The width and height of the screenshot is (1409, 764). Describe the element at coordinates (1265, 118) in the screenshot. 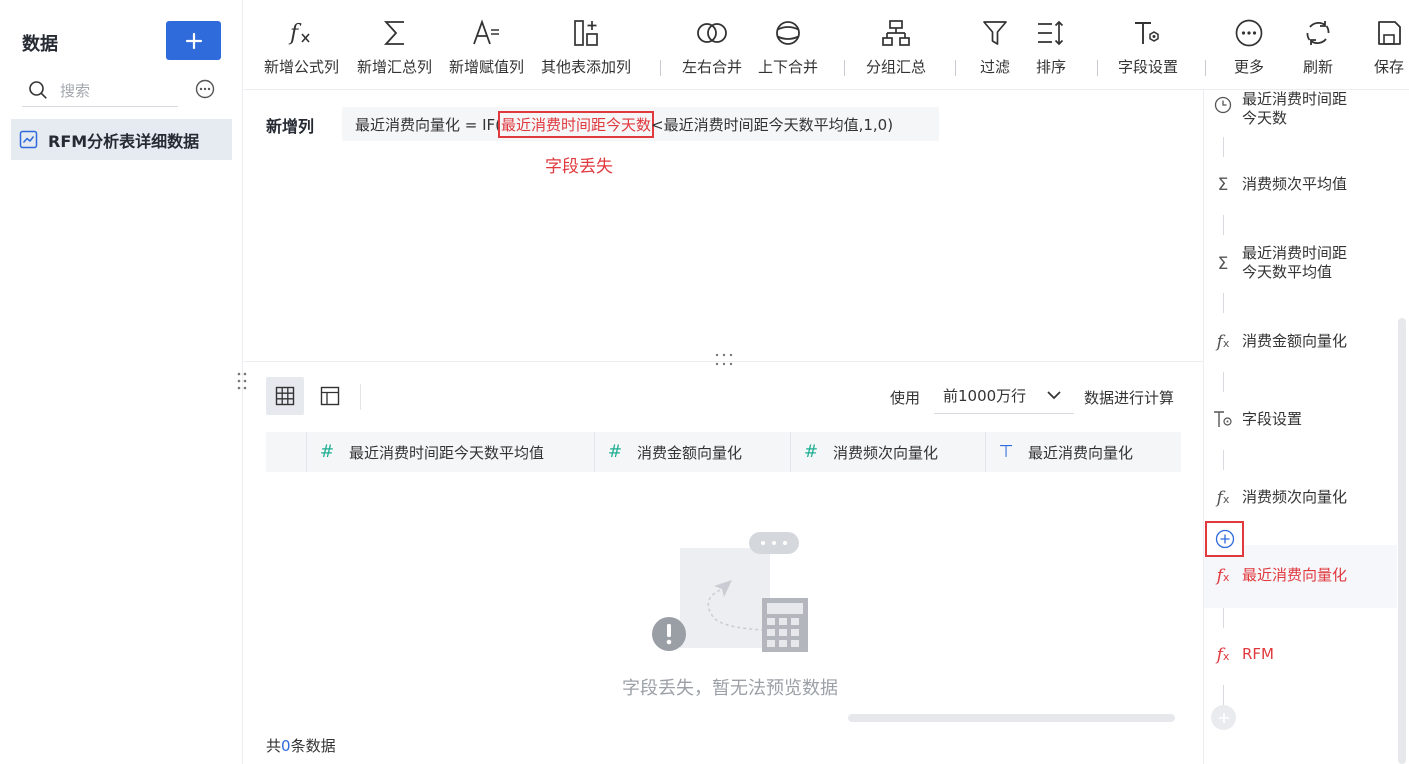

I see `step-label-line: 今天数` at that location.